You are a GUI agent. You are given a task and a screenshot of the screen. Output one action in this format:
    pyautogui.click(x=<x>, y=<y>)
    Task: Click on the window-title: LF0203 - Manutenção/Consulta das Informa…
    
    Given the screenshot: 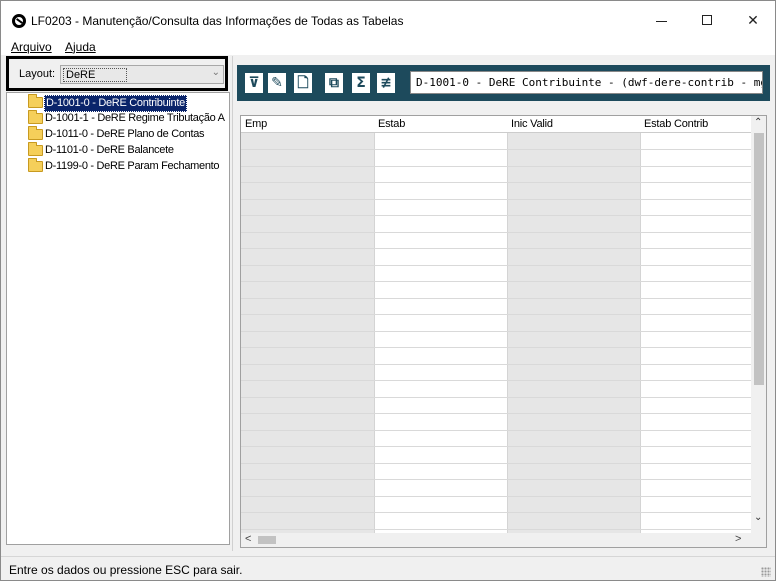 What is the action you would take?
    pyautogui.click(x=217, y=21)
    